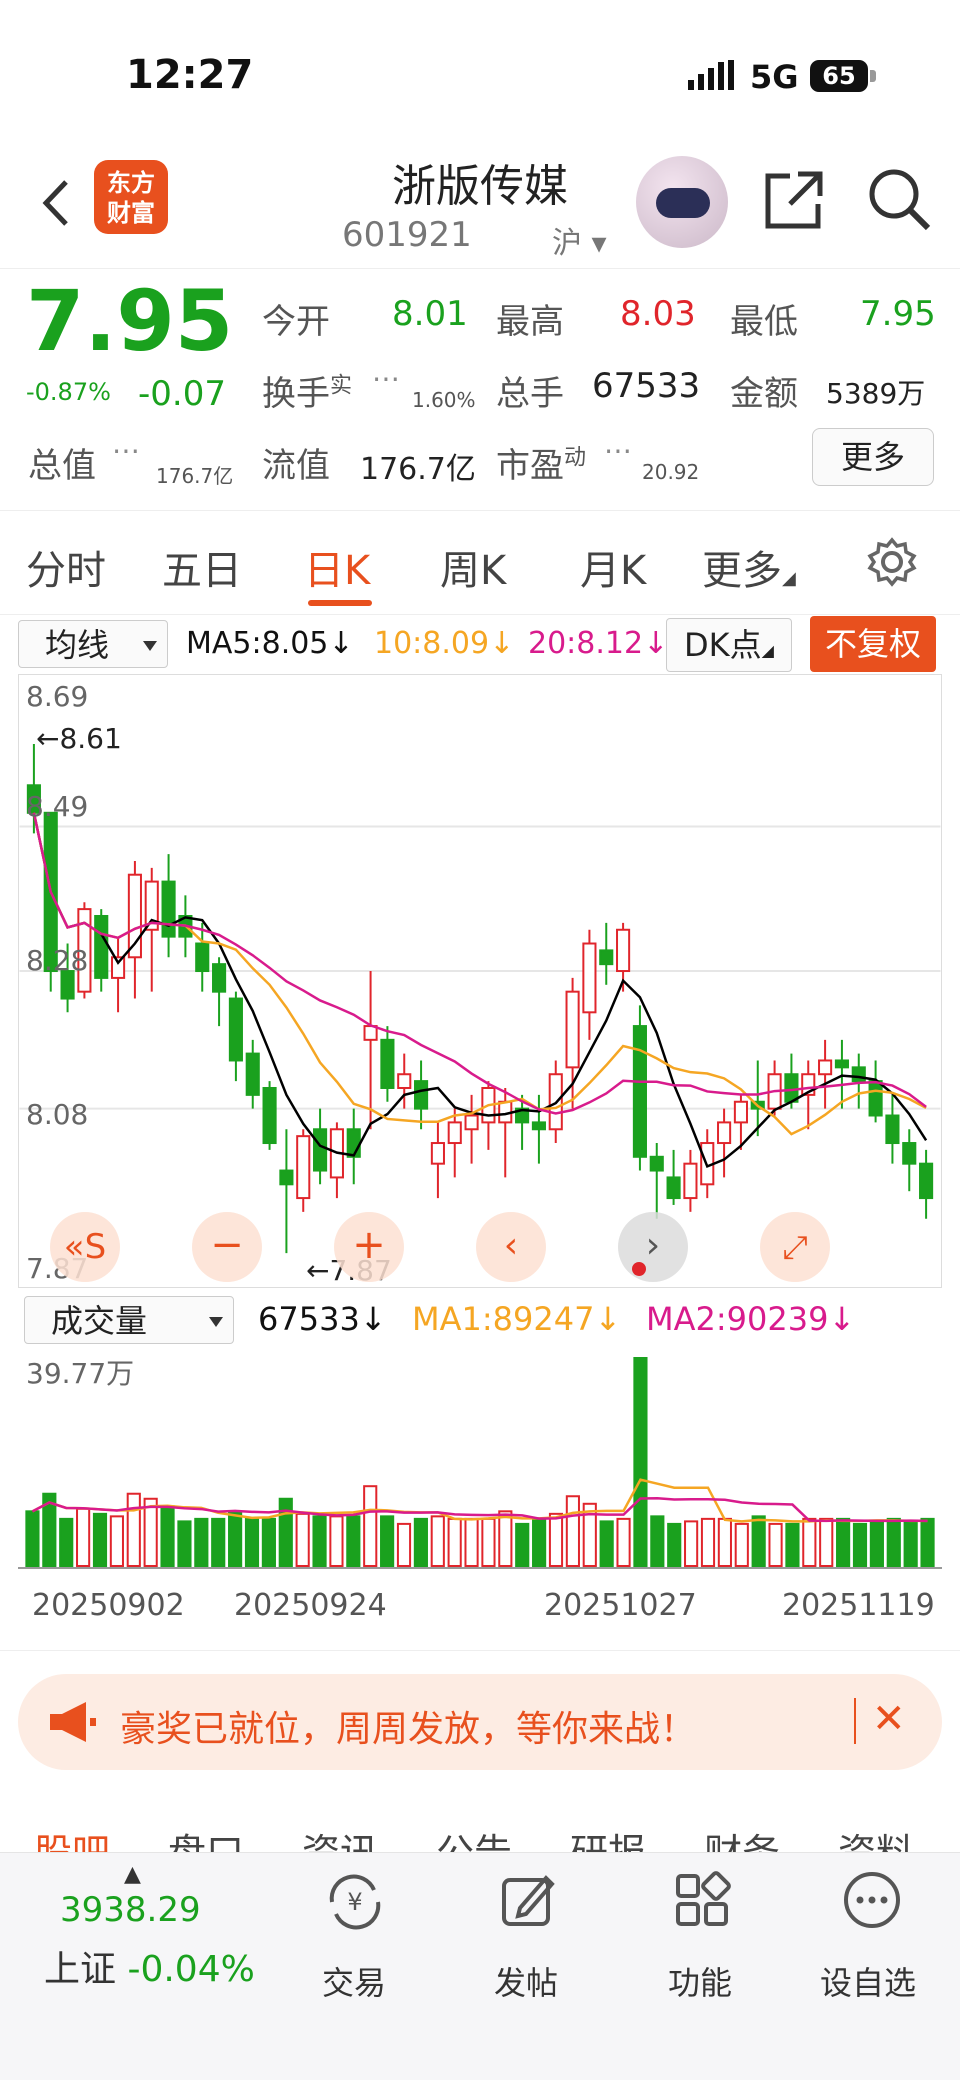 This screenshot has height=2080, width=960. I want to click on fullscreen-button: ⤢, so click(795, 1247).